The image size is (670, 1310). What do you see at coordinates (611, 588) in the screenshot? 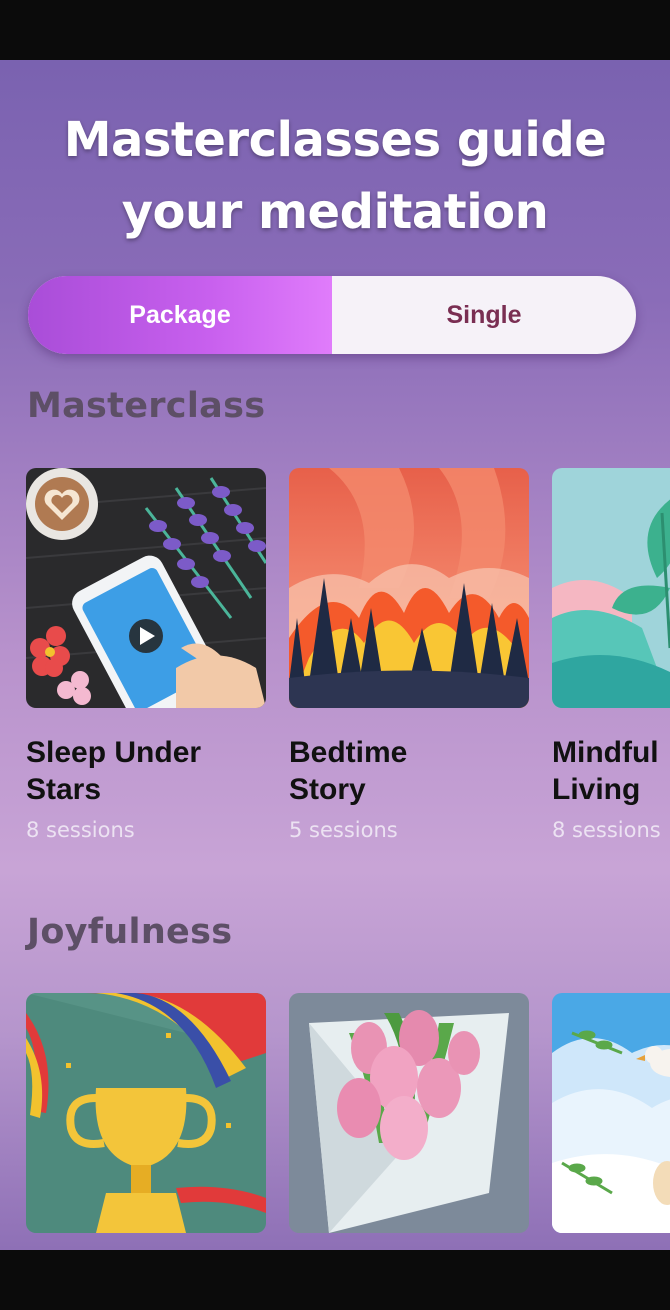
I see `mindful-living-thumbnail` at bounding box center [611, 588].